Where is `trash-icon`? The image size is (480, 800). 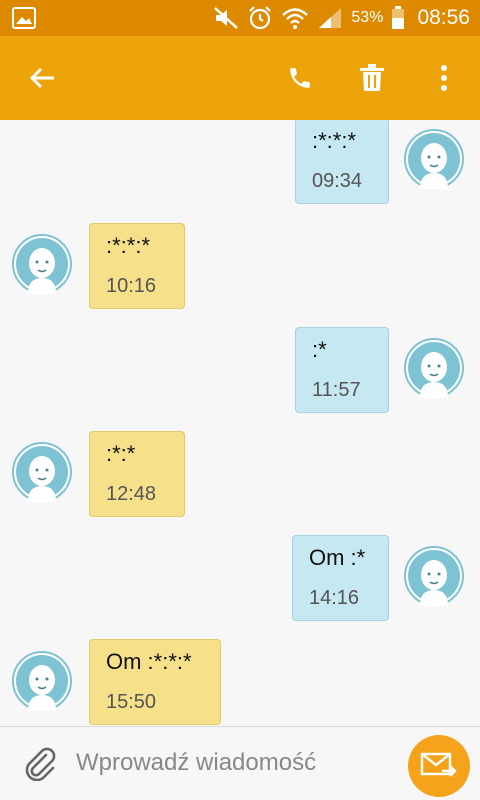 trash-icon is located at coordinates (372, 77).